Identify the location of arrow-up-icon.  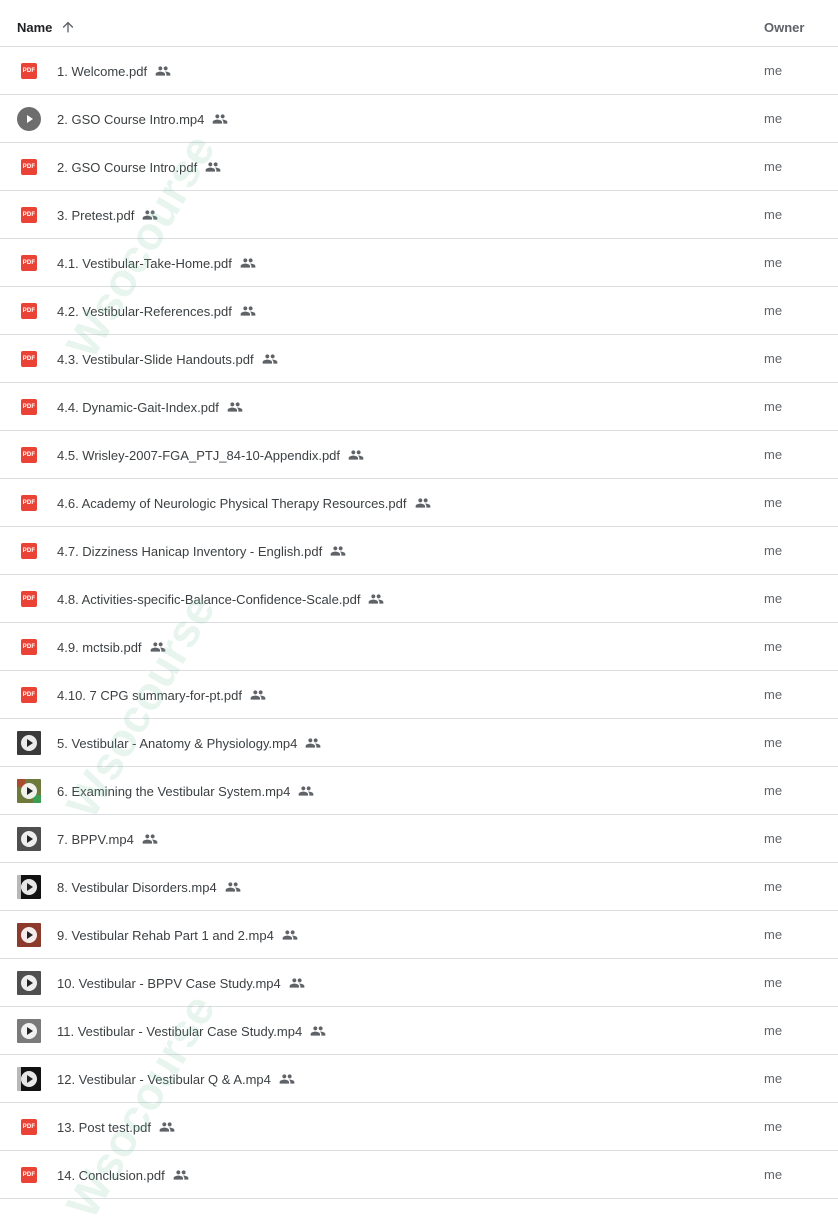
(68, 27).